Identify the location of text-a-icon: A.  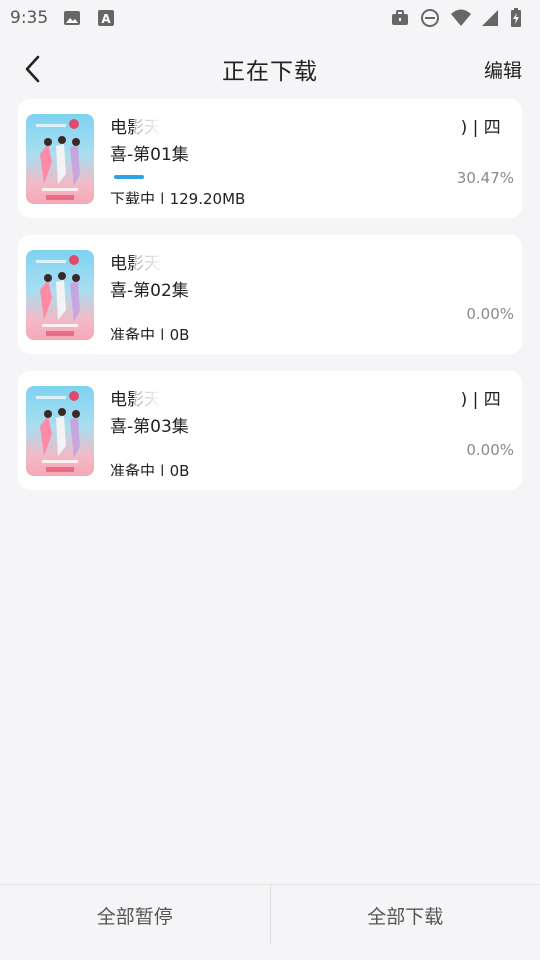
(106, 18).